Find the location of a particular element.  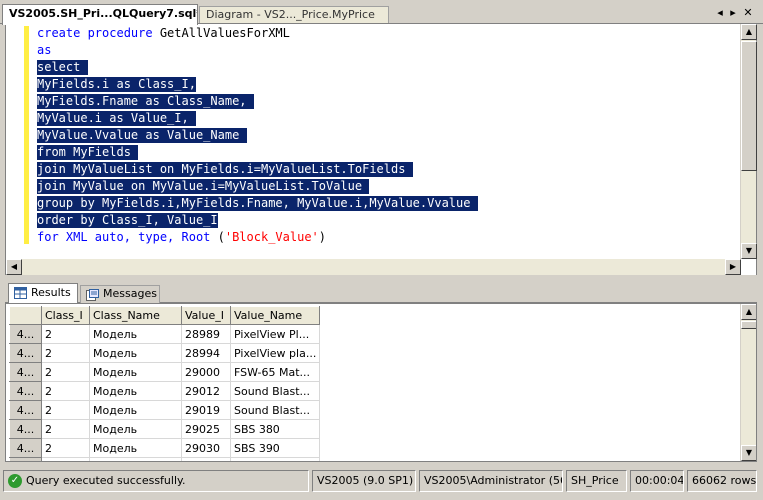

table-cell: SBS 560 is located at coordinates (275, 459).